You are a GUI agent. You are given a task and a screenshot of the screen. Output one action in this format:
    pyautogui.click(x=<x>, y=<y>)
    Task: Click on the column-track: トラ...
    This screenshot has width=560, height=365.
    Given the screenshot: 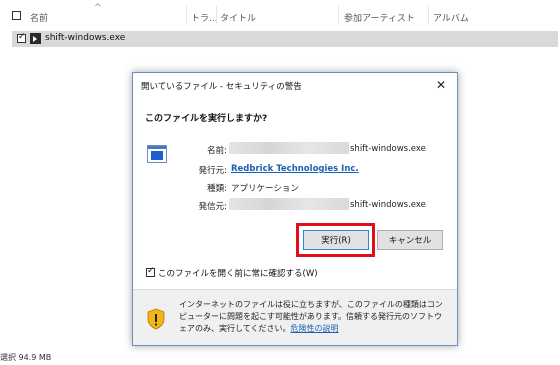 What is the action you would take?
    pyautogui.click(x=204, y=17)
    